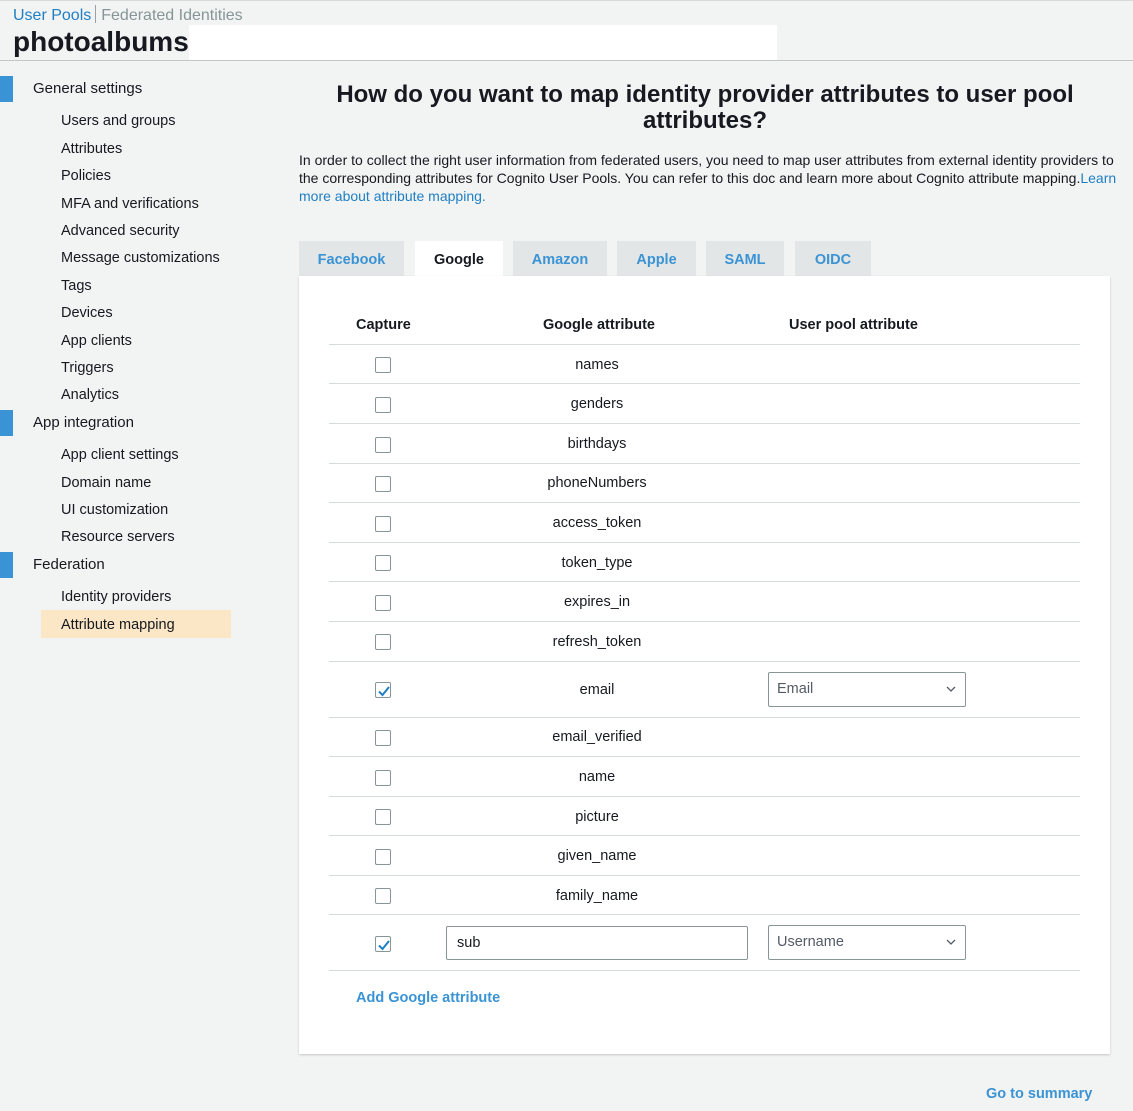 The width and height of the screenshot is (1133, 1111). What do you see at coordinates (96, 341) in the screenshot?
I see `sidebar-item-app-clients: App clients` at bounding box center [96, 341].